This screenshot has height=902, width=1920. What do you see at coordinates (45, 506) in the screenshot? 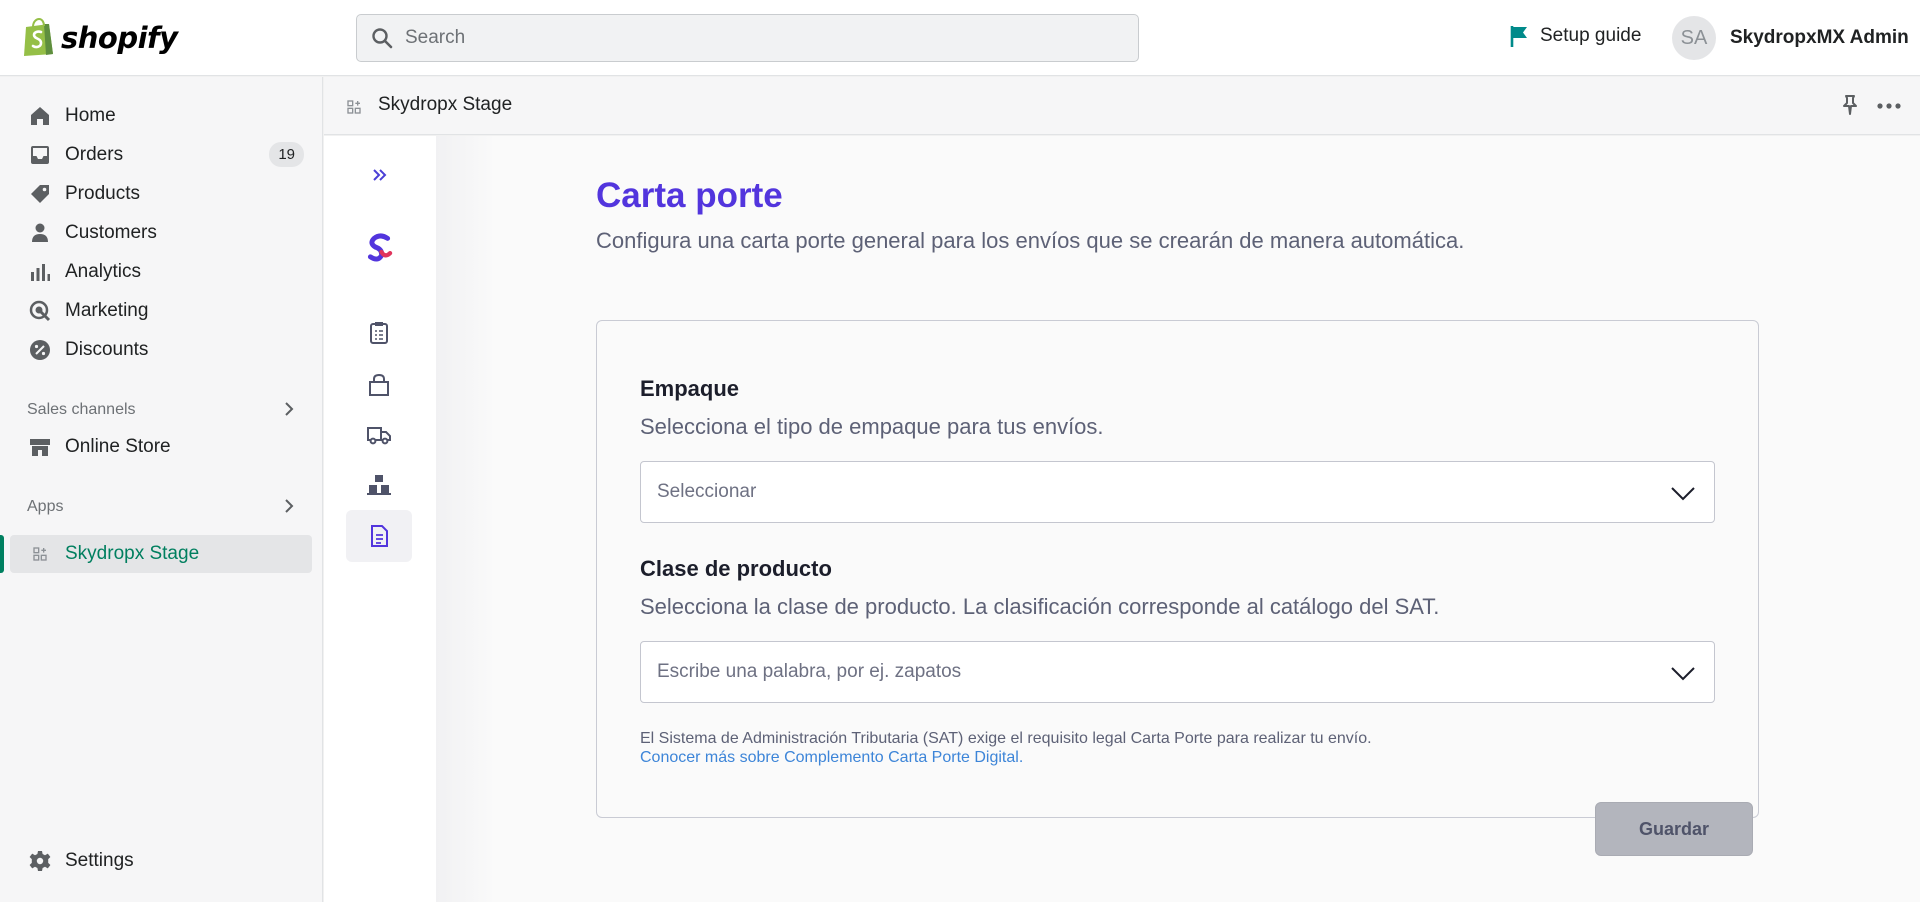
I see `apps-title: Apps` at bounding box center [45, 506].